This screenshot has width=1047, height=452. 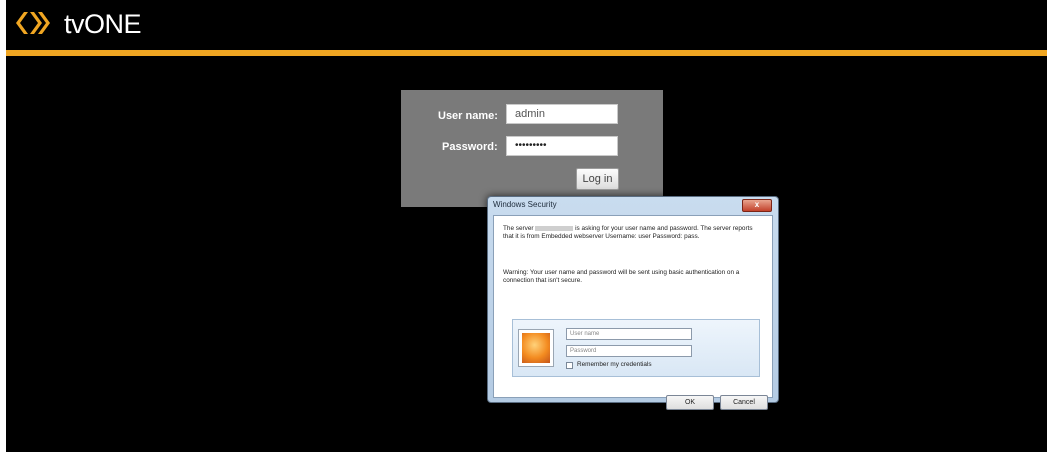 I want to click on brand-name: tvONE, so click(x=103, y=24).